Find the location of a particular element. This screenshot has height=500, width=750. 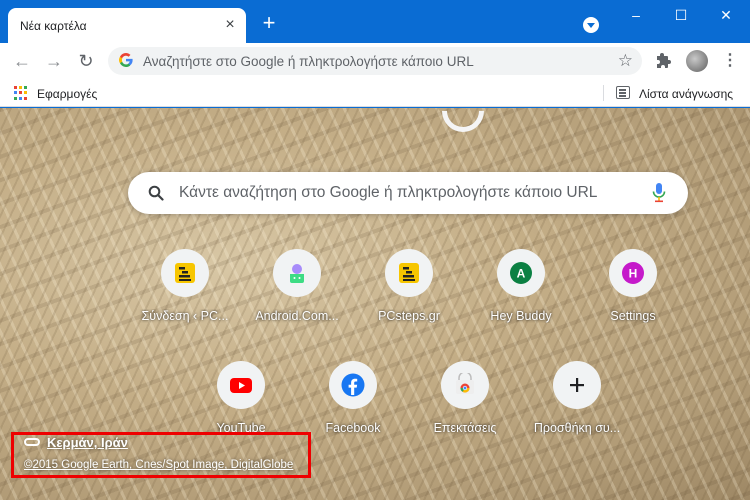

extensions-puzzle-icon is located at coordinates (664, 61).